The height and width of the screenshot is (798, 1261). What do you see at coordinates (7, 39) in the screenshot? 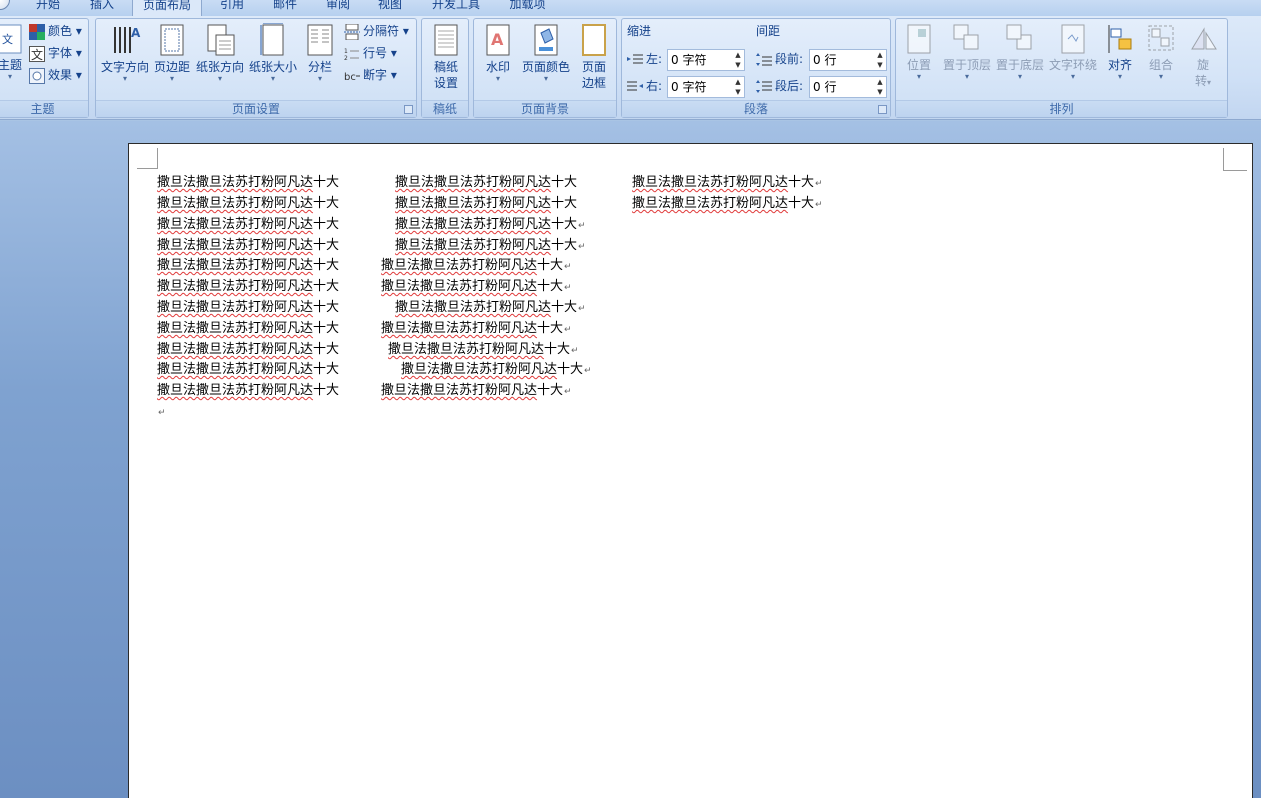
I see `svg-text: 文` at bounding box center [7, 39].